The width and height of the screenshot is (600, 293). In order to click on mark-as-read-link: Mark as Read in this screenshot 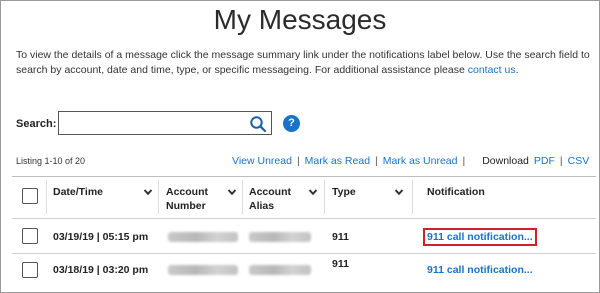, I will do `click(337, 161)`.